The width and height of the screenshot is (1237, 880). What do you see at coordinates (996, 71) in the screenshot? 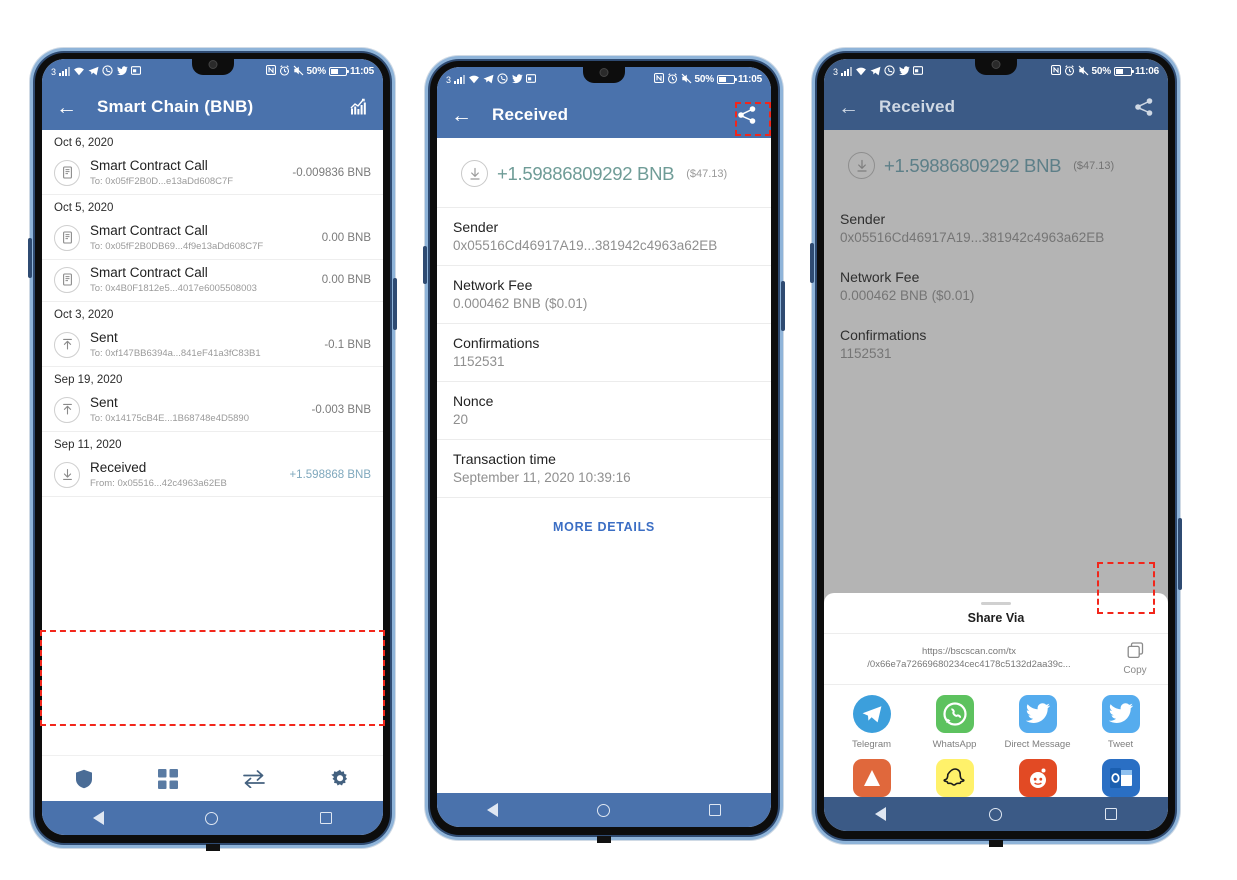
I see `status-bar-3: 3 50% 11:06` at bounding box center [996, 71].